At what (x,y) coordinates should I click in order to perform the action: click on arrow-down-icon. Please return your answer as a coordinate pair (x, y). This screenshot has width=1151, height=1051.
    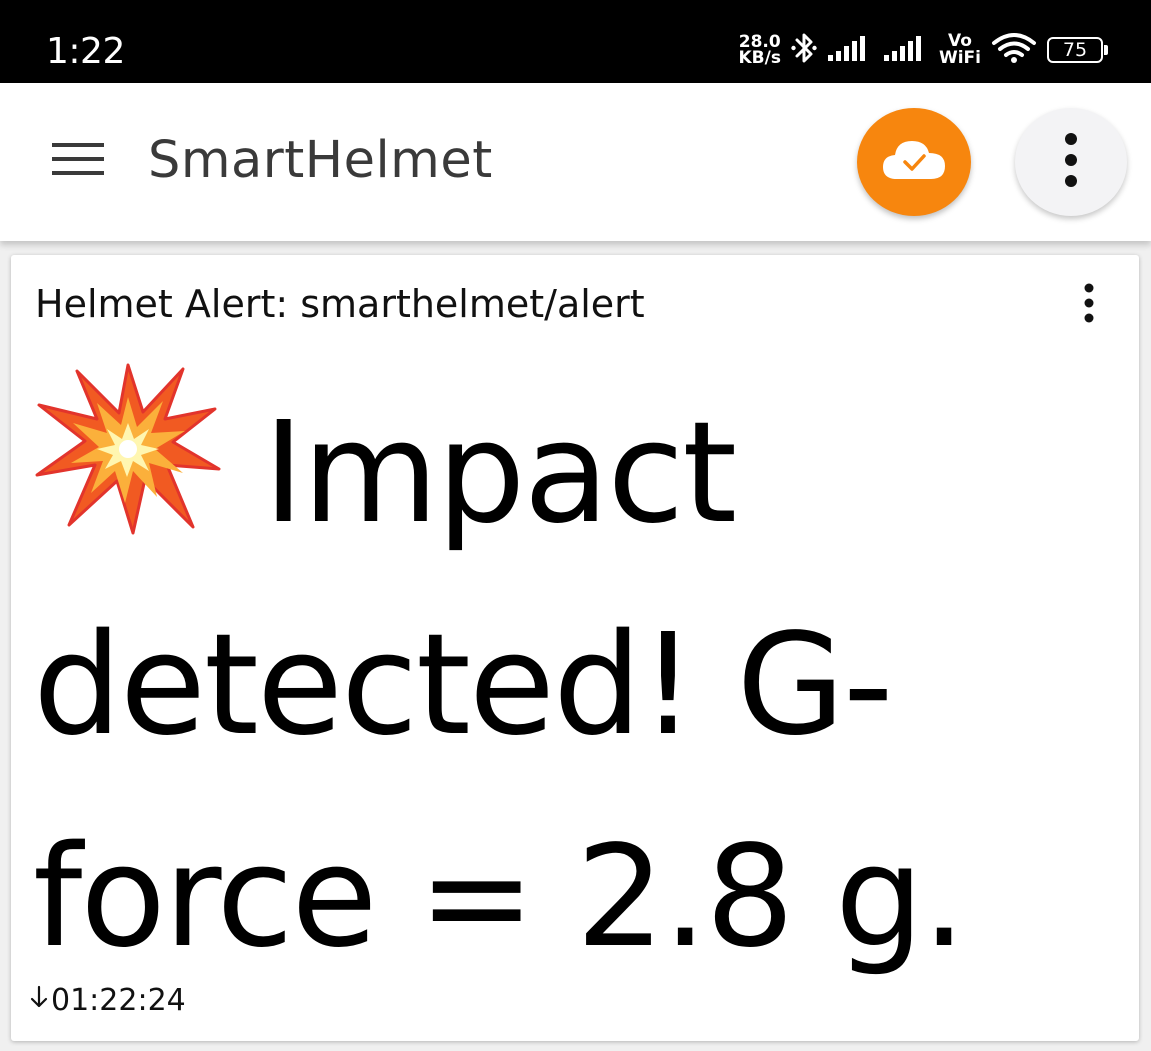
    Looking at the image, I should click on (39, 1001).